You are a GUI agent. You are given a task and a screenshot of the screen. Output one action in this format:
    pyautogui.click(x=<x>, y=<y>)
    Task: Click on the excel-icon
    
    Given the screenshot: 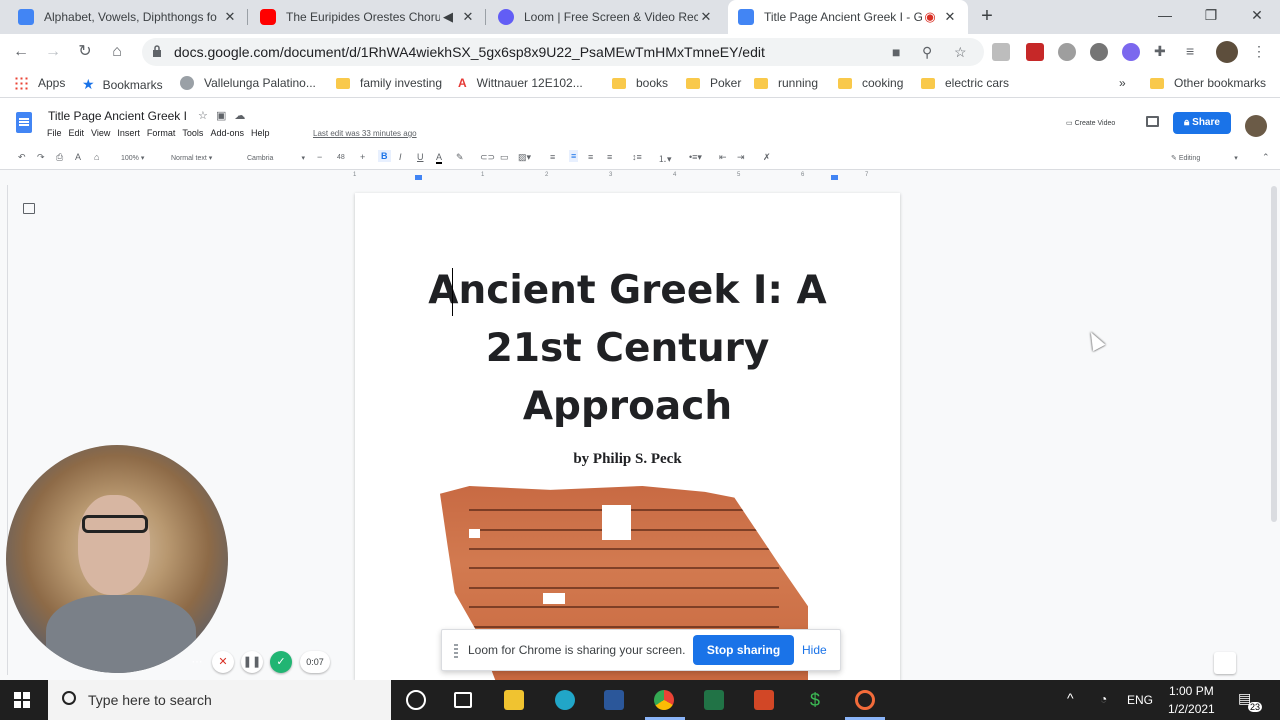 What is the action you would take?
    pyautogui.click(x=714, y=700)
    